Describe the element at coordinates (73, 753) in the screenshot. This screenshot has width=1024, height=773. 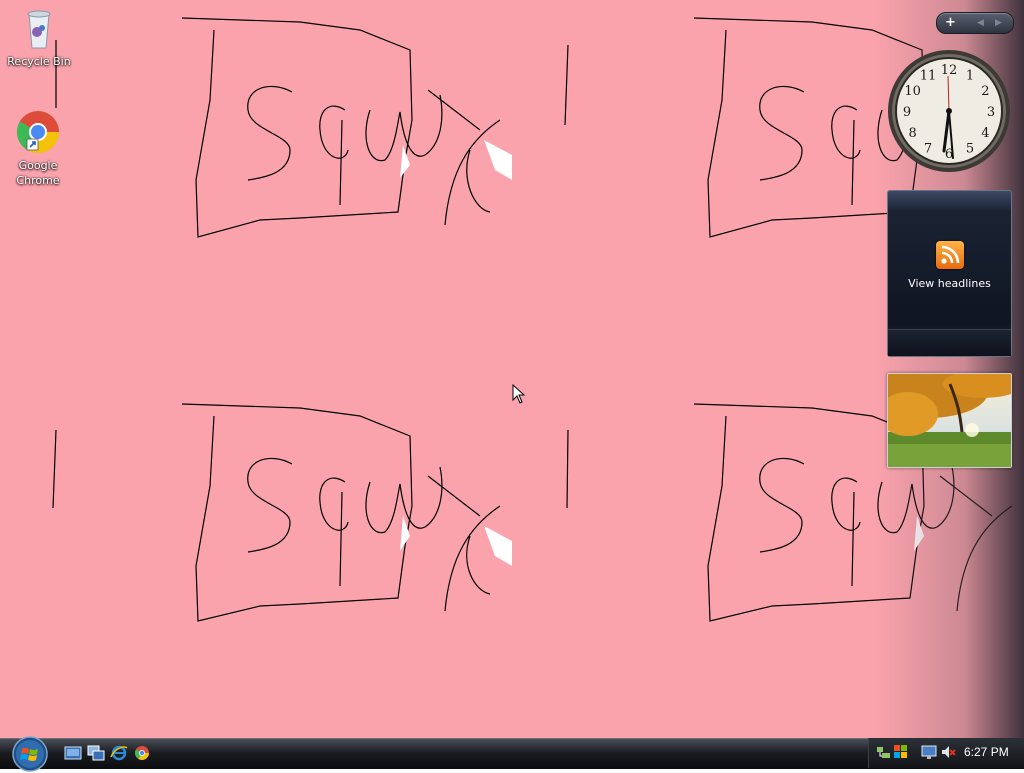
I see `show-desktop-icon` at that location.